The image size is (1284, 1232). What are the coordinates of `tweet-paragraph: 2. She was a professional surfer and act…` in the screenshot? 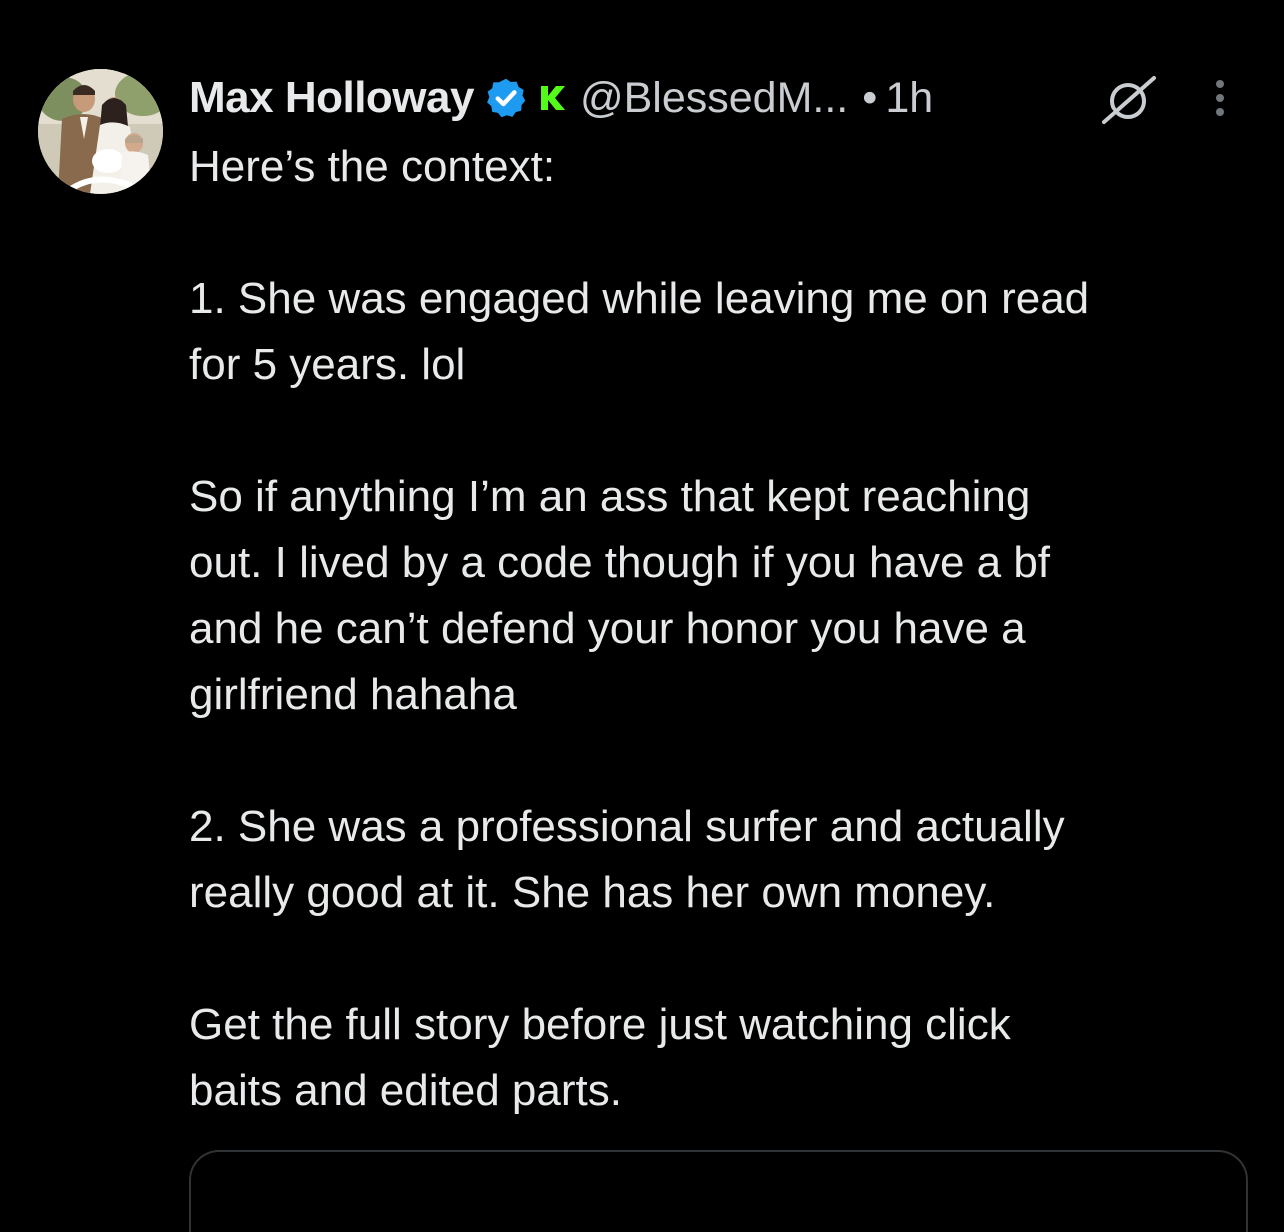 It's located at (627, 859).